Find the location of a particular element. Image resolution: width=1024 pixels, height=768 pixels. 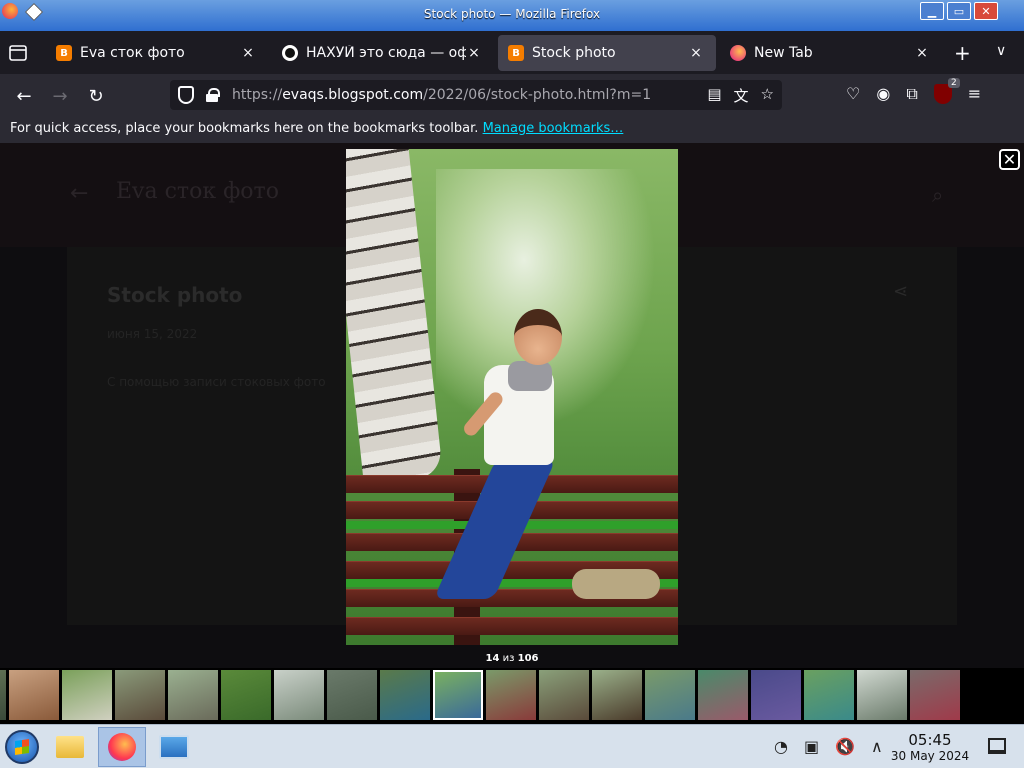

thumbnail-current is located at coordinates (458, 695).